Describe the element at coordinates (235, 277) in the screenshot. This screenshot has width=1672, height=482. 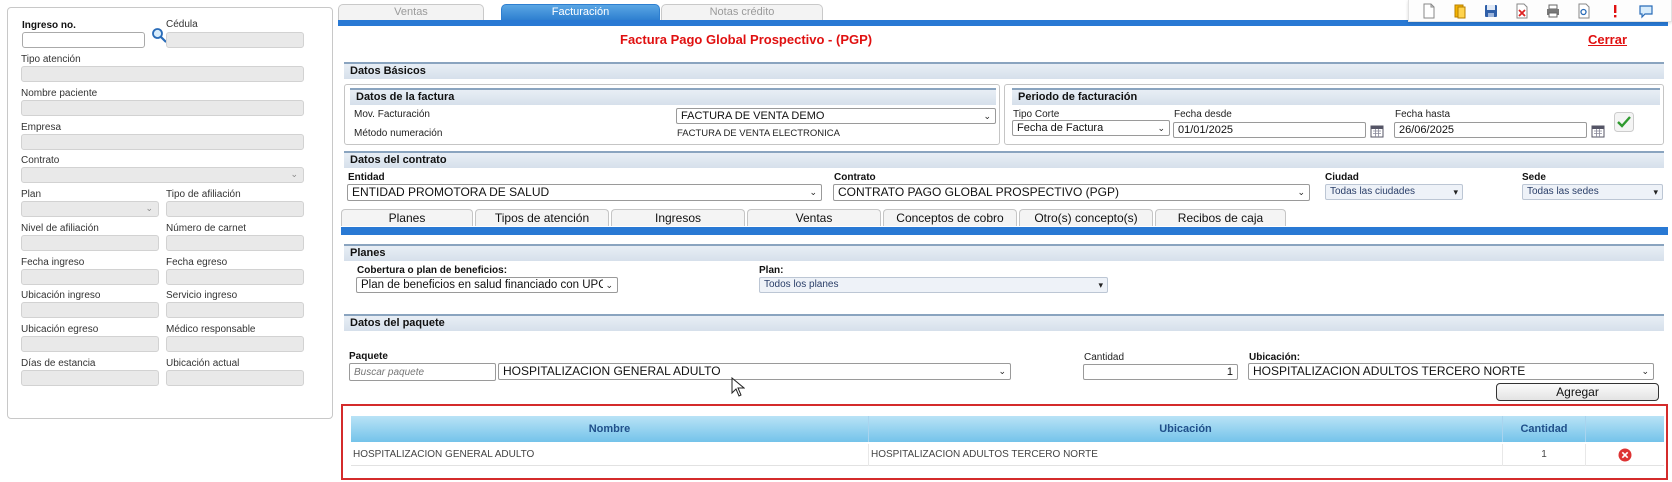
I see `fecha-egreso-field` at that location.